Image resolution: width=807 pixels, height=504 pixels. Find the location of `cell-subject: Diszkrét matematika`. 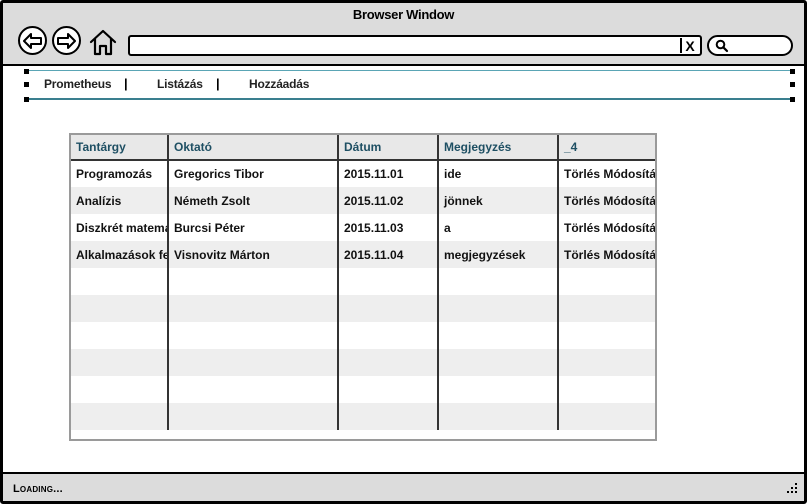

cell-subject: Diszkrét matematika is located at coordinates (120, 227).